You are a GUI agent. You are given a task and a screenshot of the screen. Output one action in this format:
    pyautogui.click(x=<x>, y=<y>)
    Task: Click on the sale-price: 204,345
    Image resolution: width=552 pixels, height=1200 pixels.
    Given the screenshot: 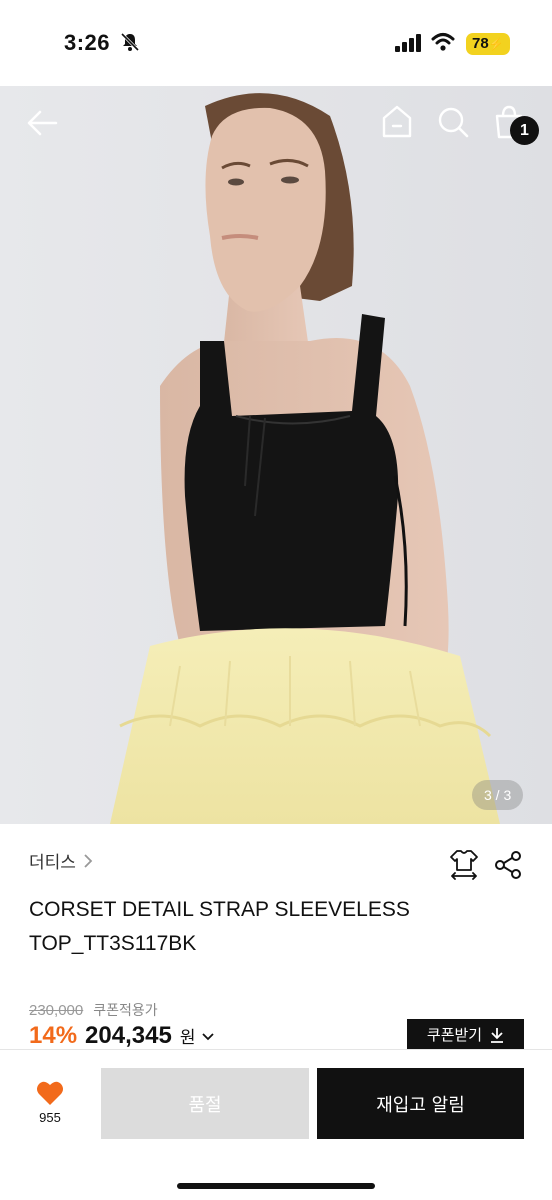 What is the action you would take?
    pyautogui.click(x=128, y=1035)
    